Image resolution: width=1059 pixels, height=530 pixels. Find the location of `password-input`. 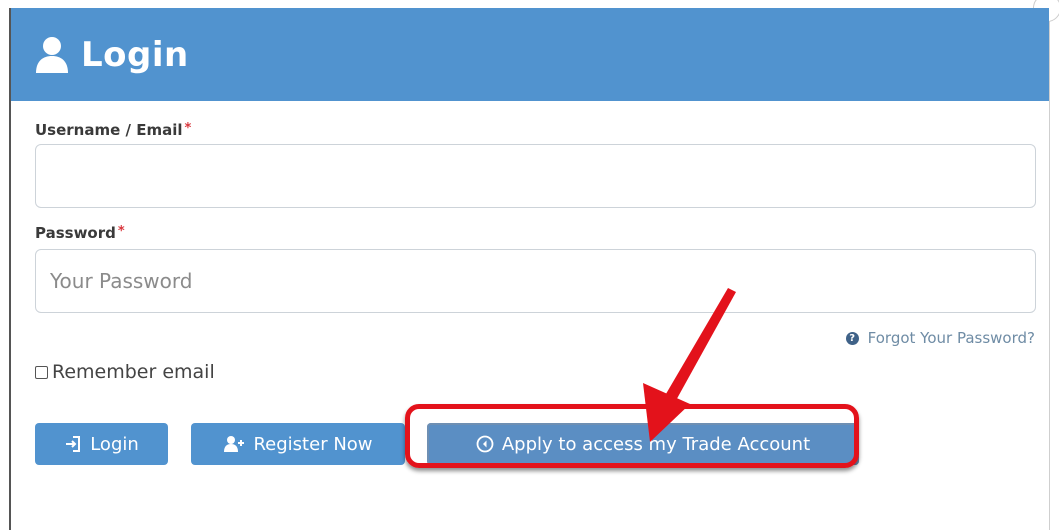

password-input is located at coordinates (535, 281).